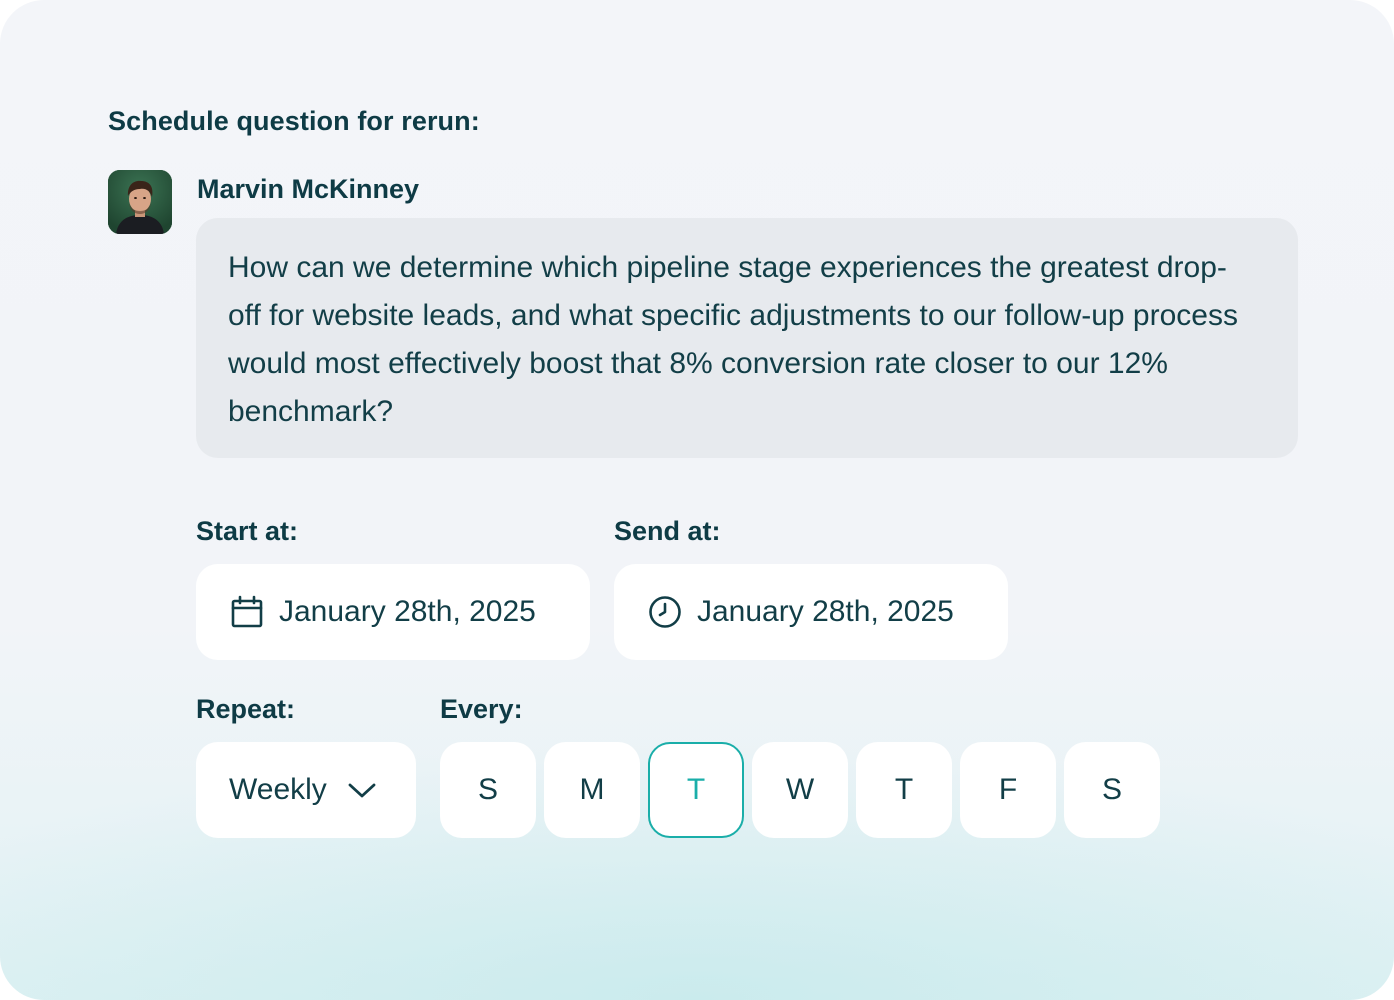  Describe the element at coordinates (247, 531) in the screenshot. I see `start-label: Start at:` at that location.